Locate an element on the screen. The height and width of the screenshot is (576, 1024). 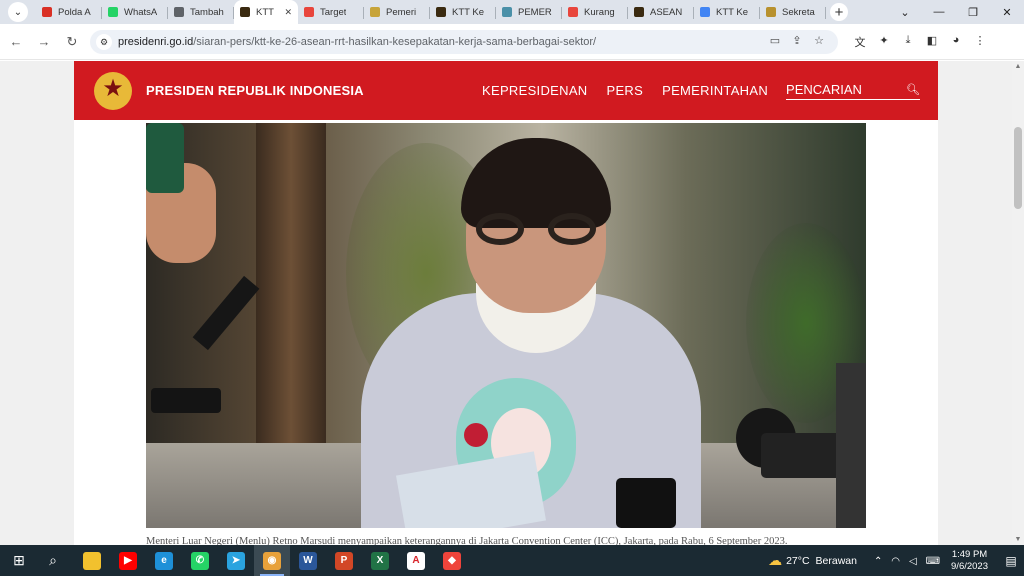
browser-tab: Pemeri is located at coordinates (397, 12).